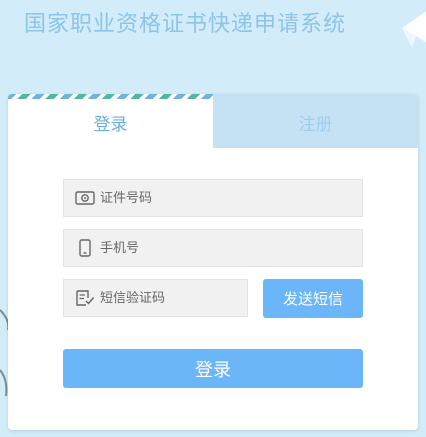 The height and width of the screenshot is (437, 426). What do you see at coordinates (213, 368) in the screenshot?
I see `login-button: 登录` at bounding box center [213, 368].